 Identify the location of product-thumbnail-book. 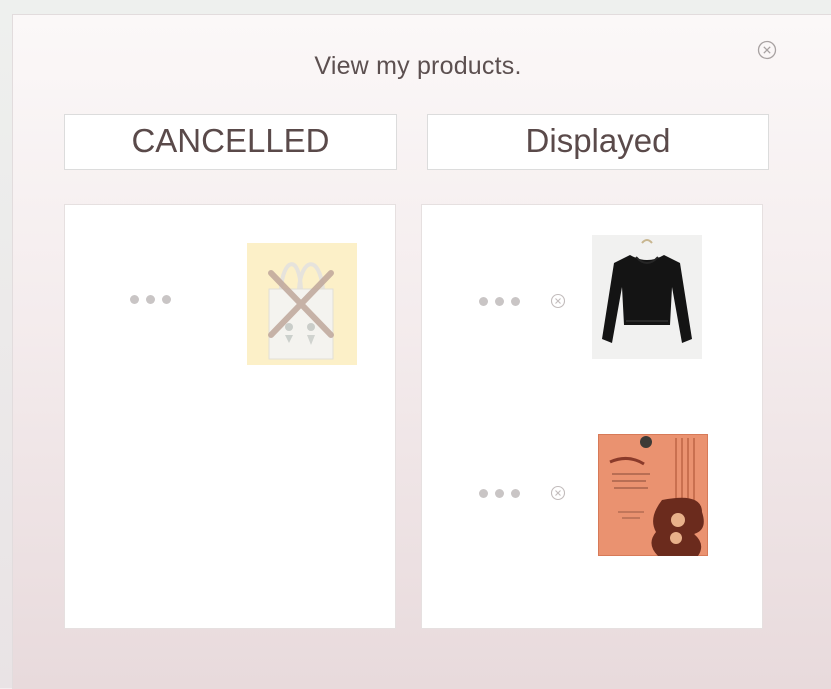
(653, 495).